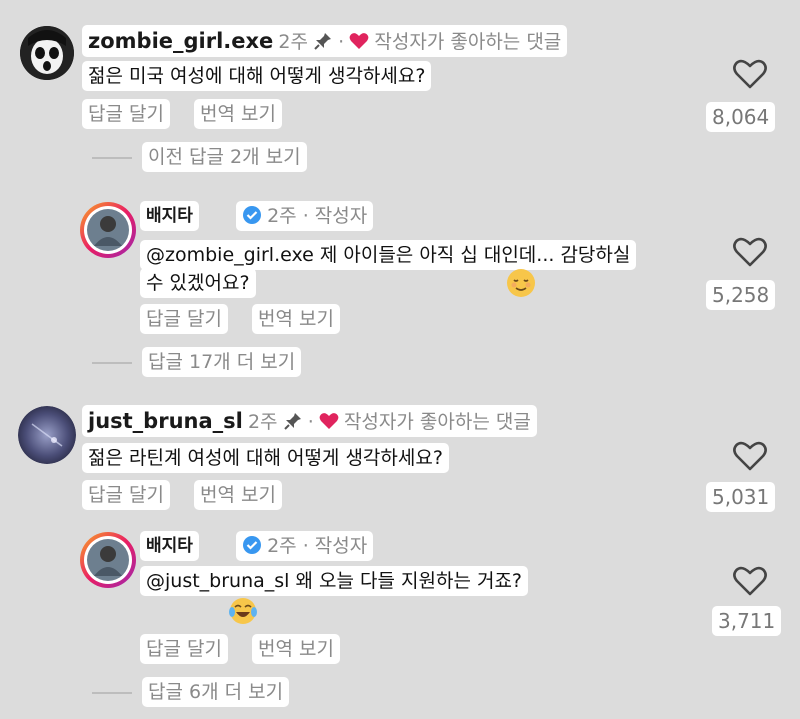  Describe the element at coordinates (216, 692) in the screenshot. I see `view-more-replies: 답글 6개 더 보기` at that location.